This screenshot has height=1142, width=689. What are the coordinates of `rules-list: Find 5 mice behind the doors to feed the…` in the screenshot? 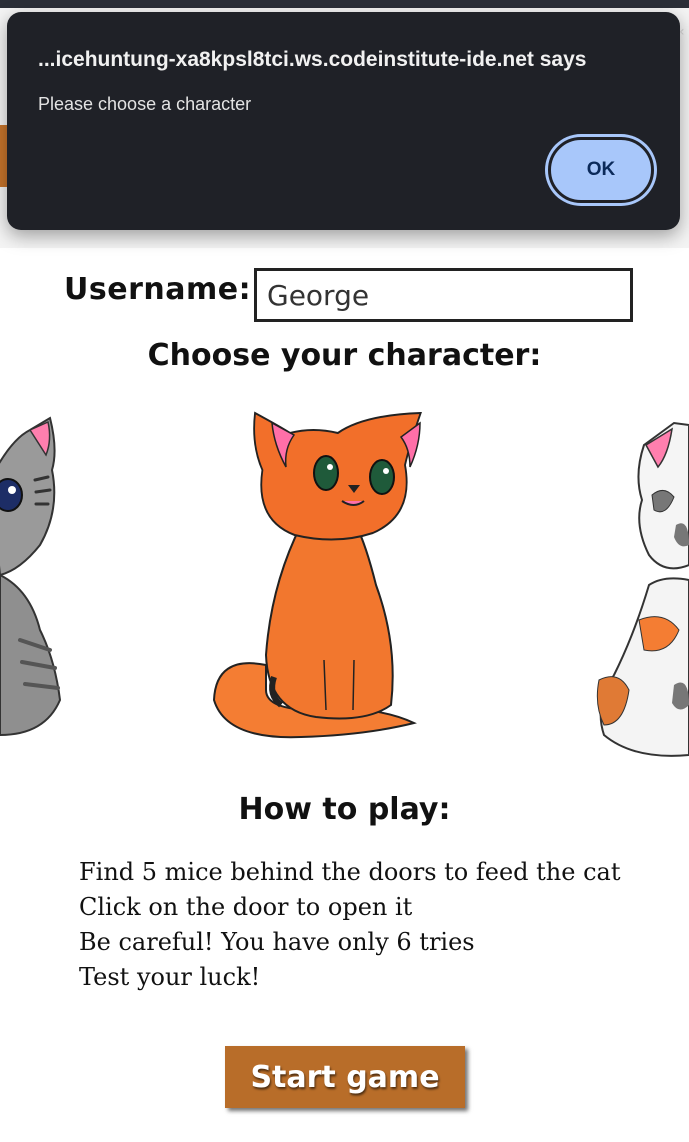 It's located at (369, 925).